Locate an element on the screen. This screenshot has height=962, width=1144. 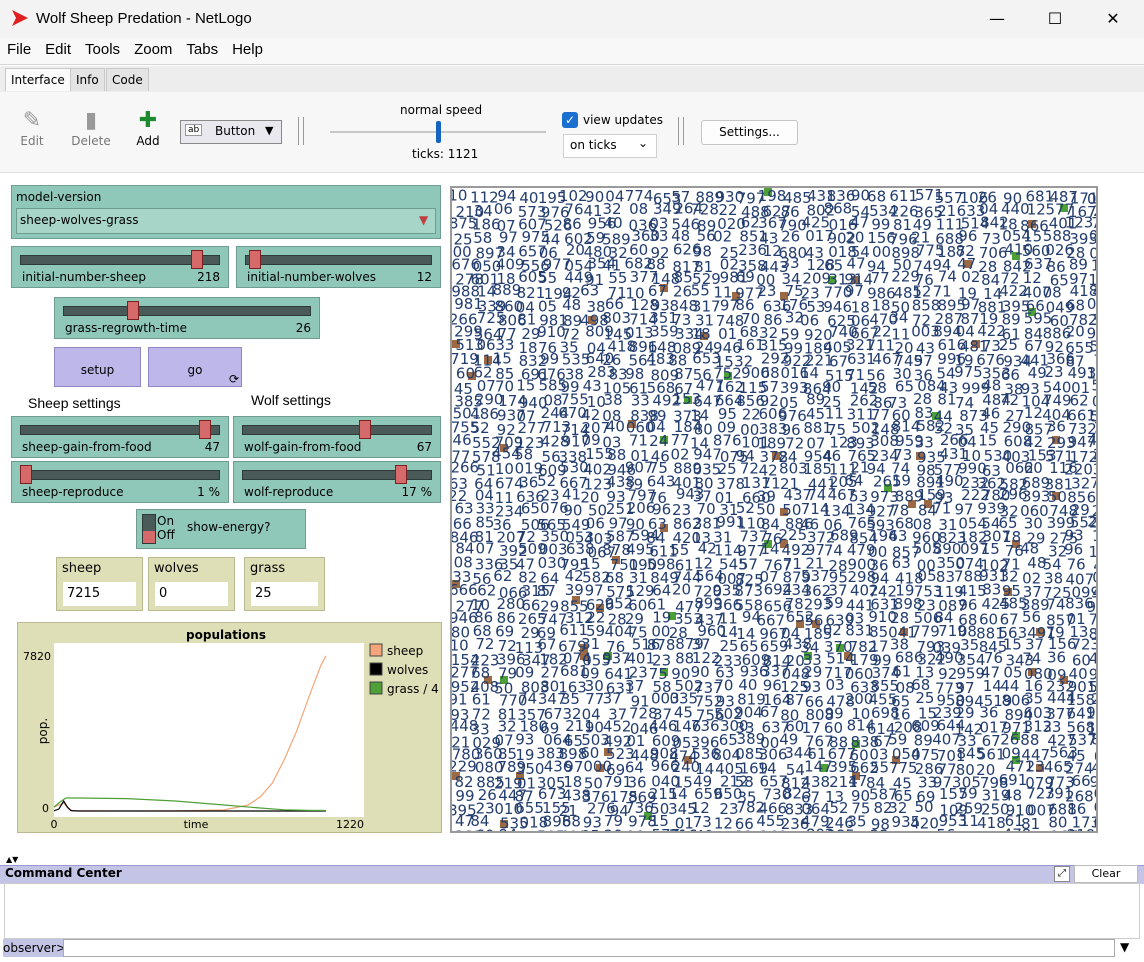
tab-info: Info is located at coordinates (87, 79).